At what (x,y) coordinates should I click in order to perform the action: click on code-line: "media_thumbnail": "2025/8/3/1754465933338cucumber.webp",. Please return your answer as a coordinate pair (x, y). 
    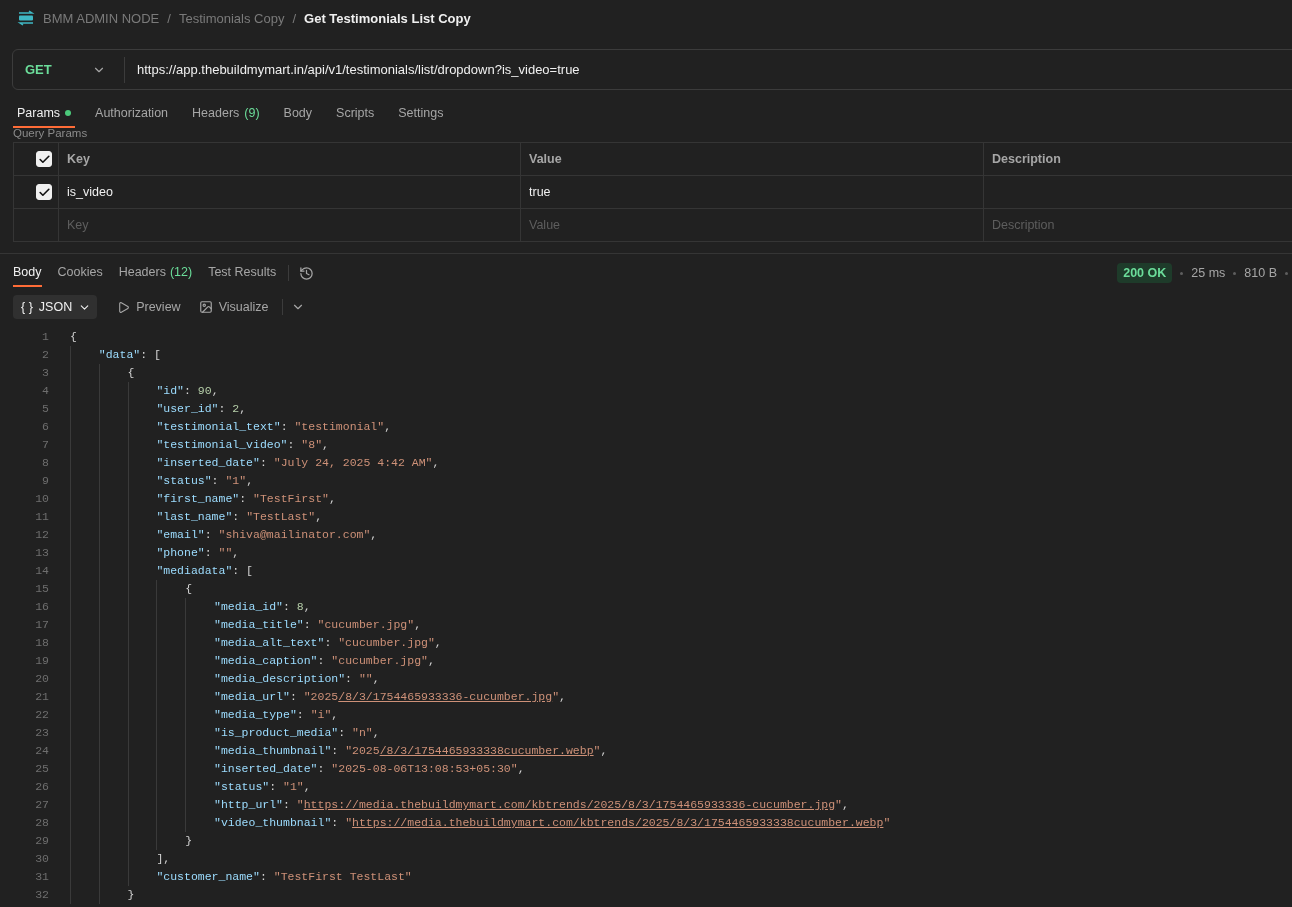
    Looking at the image, I should click on (411, 751).